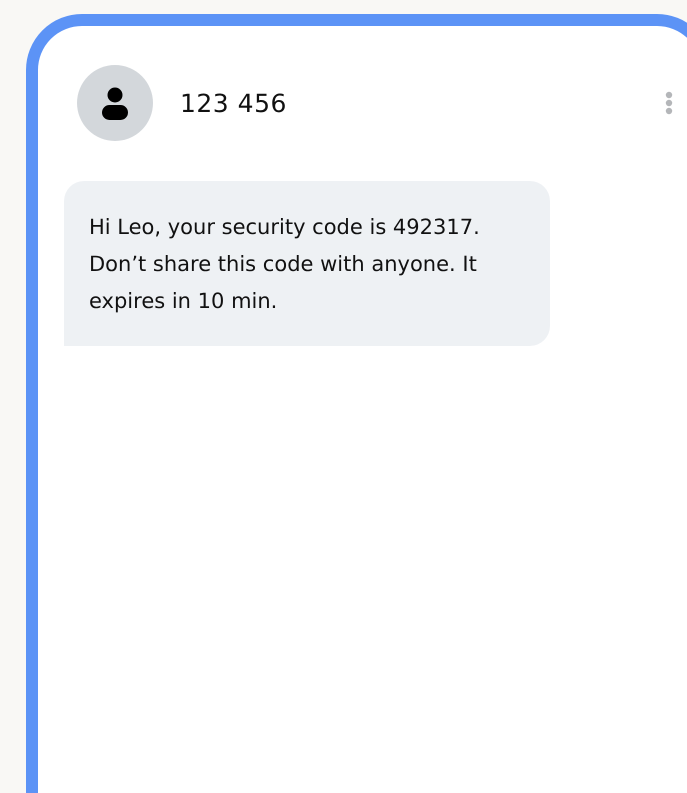  Describe the element at coordinates (307, 263) in the screenshot. I see `message-bubble: Hi Leo, your security code is 492317. Don’t share this code with anyone. It expires in 10 min.` at that location.